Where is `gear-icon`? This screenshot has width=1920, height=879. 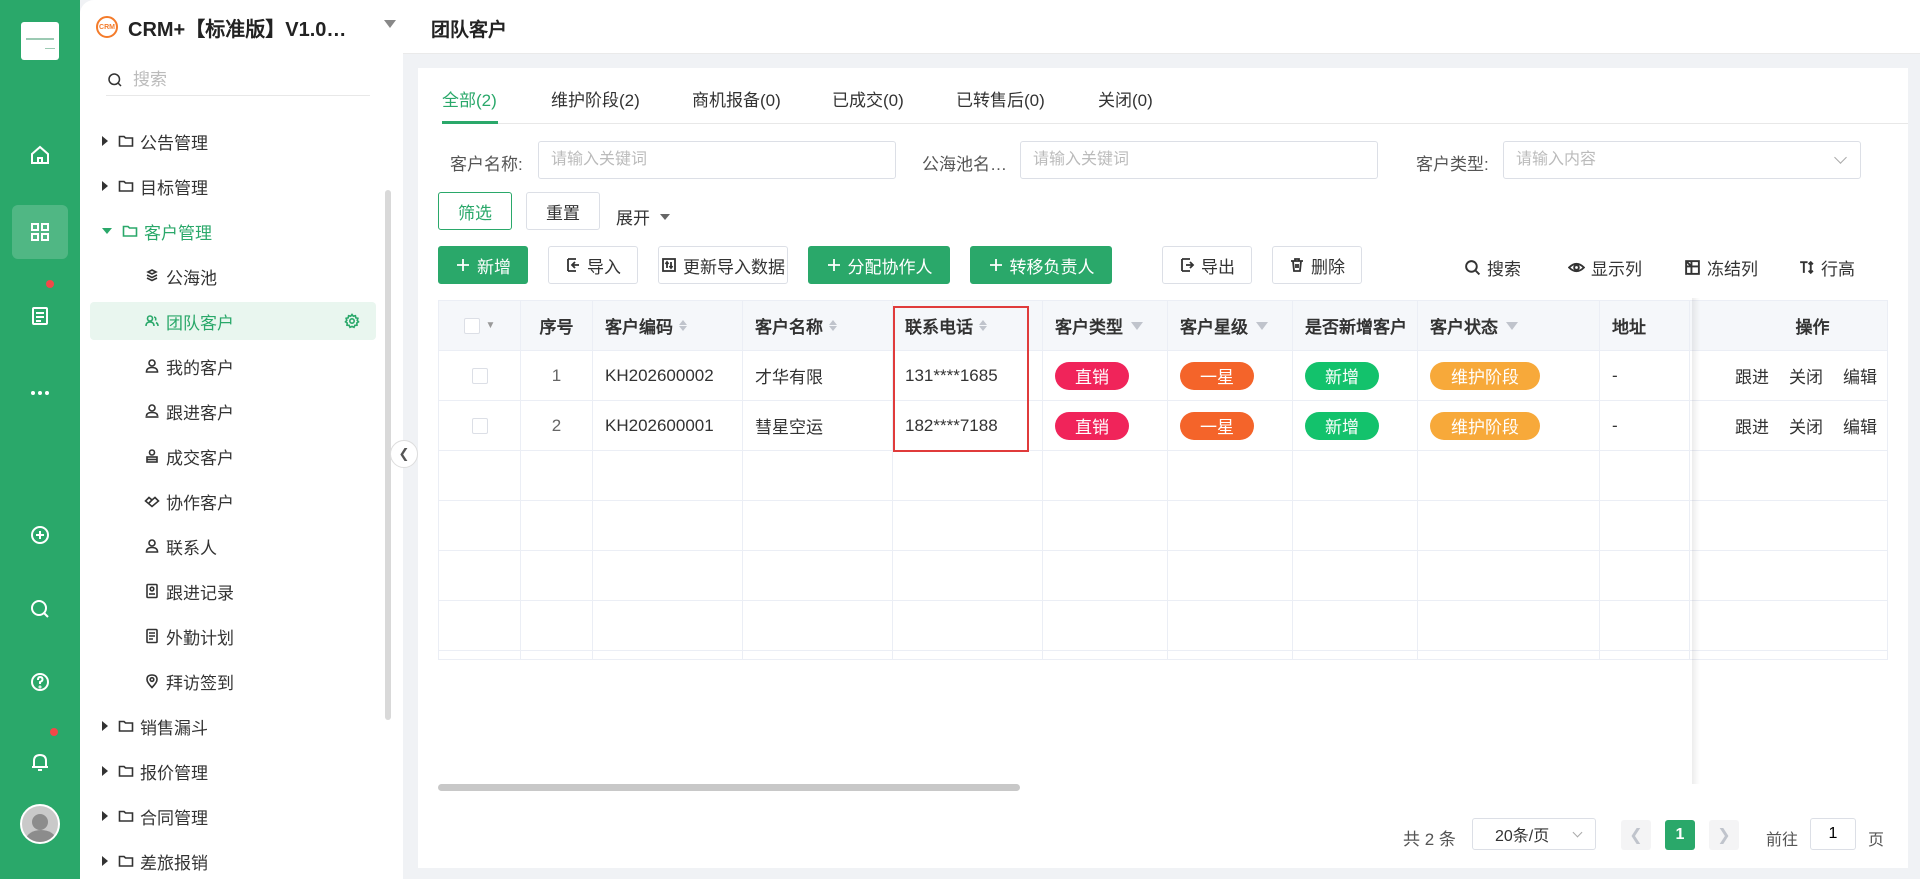
gear-icon is located at coordinates (352, 321).